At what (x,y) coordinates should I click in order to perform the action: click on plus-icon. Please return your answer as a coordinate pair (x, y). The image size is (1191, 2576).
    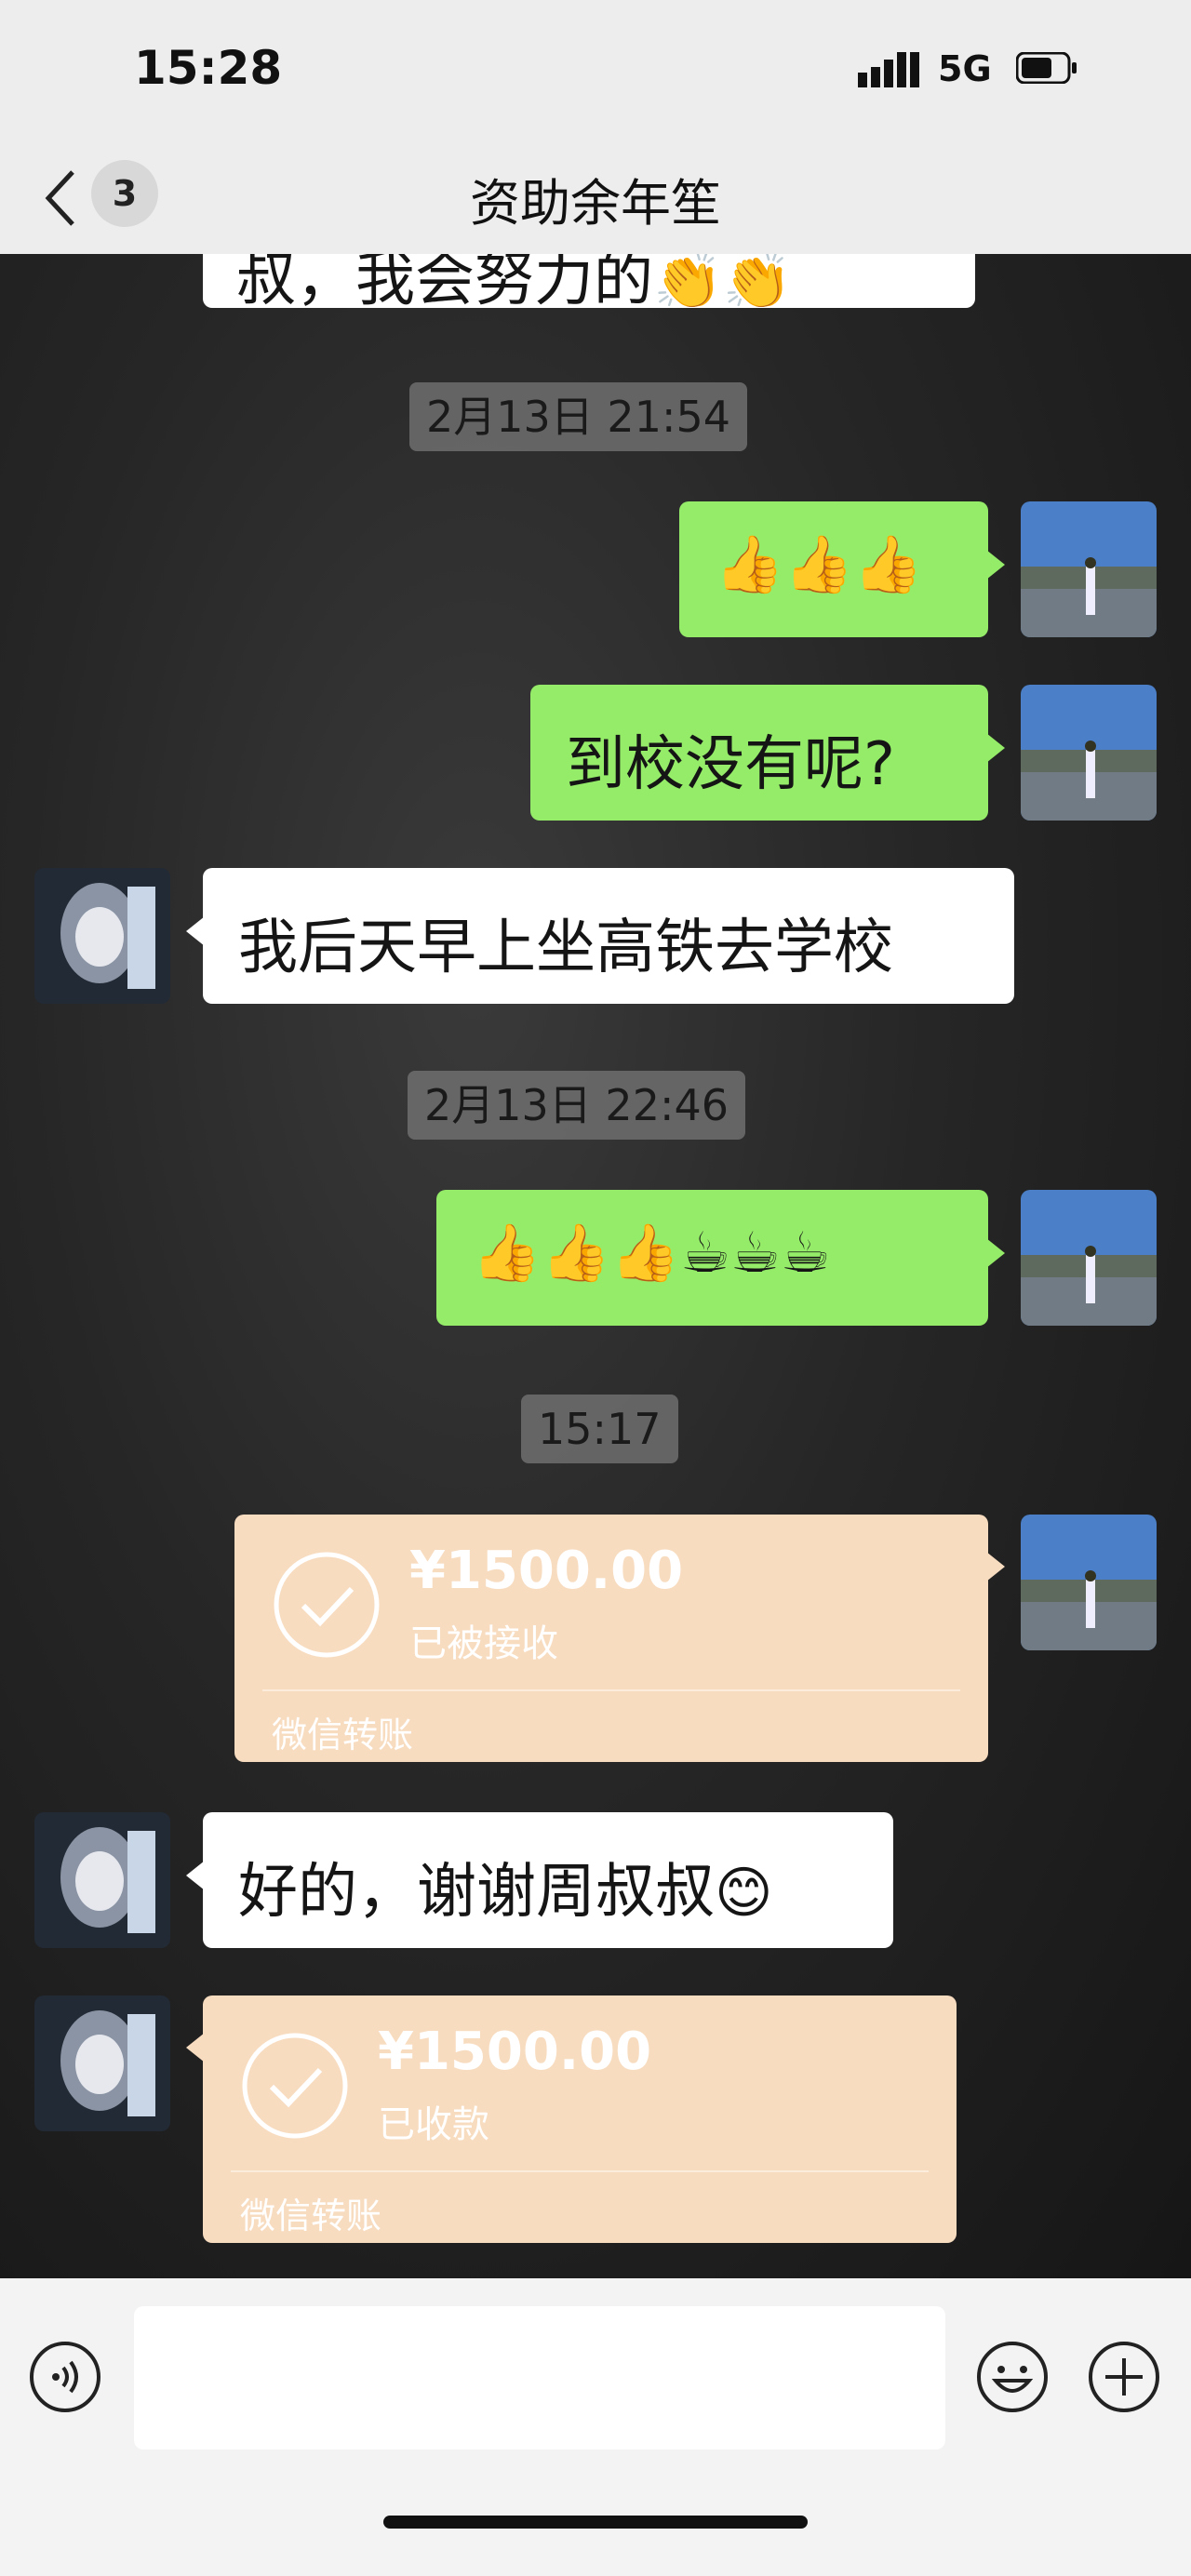
    Looking at the image, I should click on (1124, 2377).